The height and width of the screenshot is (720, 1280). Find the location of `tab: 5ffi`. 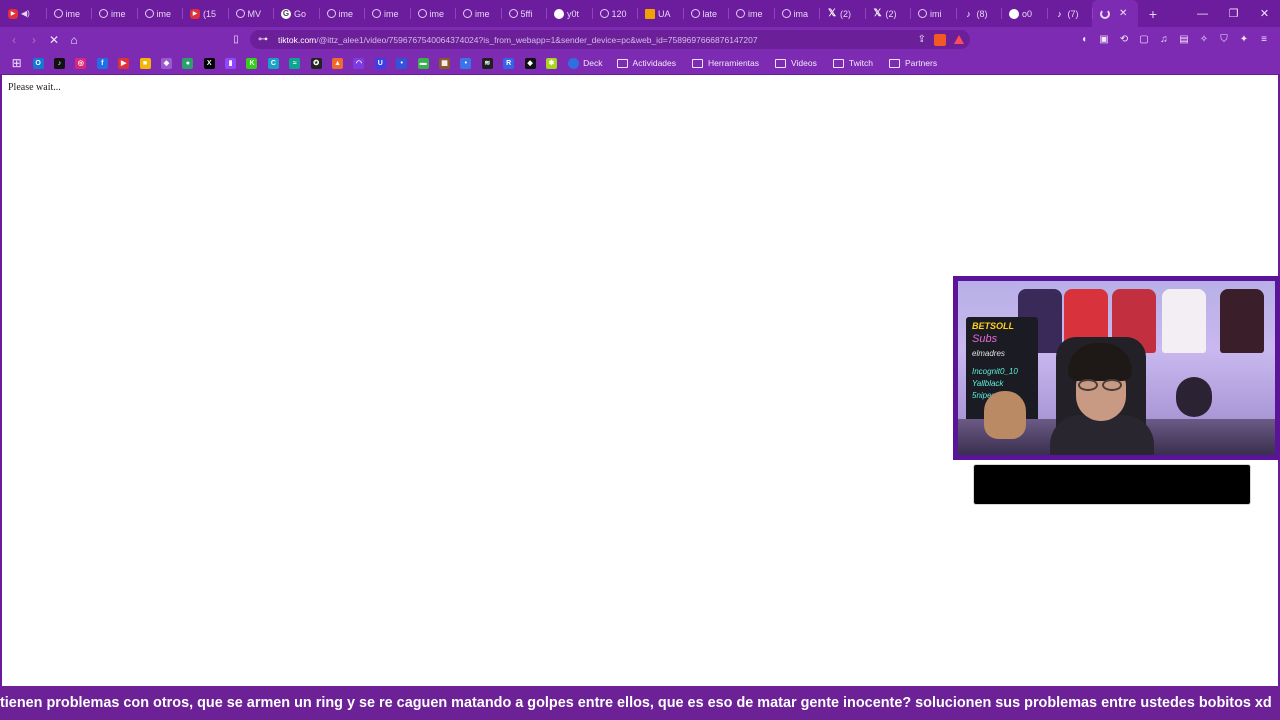

tab: 5ffi is located at coordinates (523, 13).